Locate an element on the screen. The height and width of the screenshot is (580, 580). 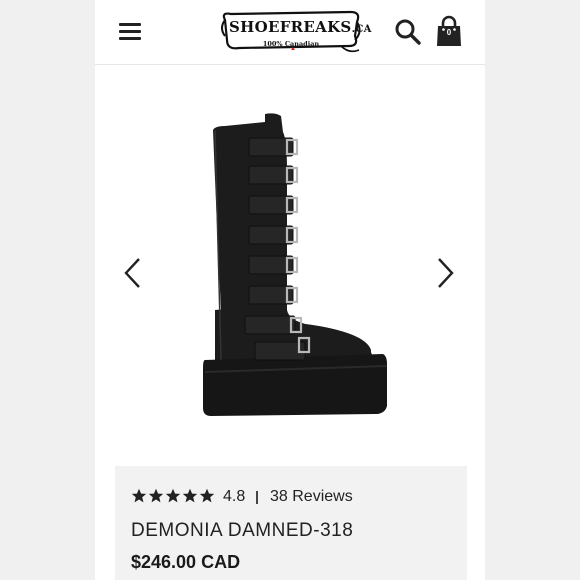
chevron-right-icon is located at coordinates (446, 273).